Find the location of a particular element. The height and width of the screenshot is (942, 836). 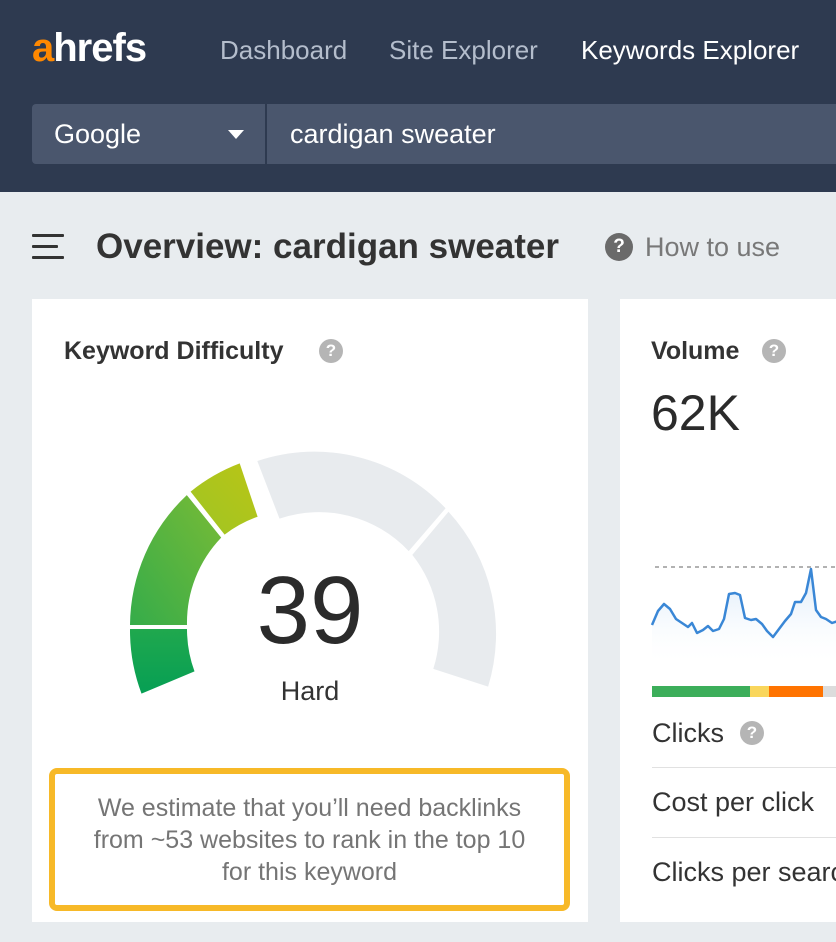

metric-row-cpc: Cost per click is located at coordinates (744, 802).